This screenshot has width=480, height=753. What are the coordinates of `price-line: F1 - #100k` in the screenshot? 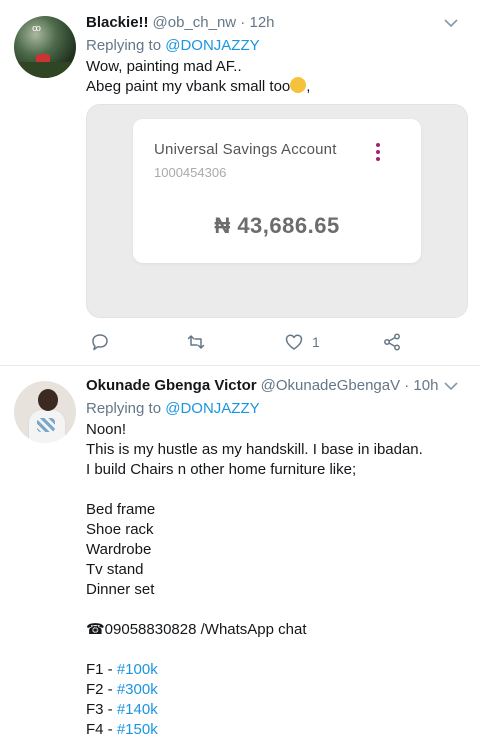 It's located at (275, 670).